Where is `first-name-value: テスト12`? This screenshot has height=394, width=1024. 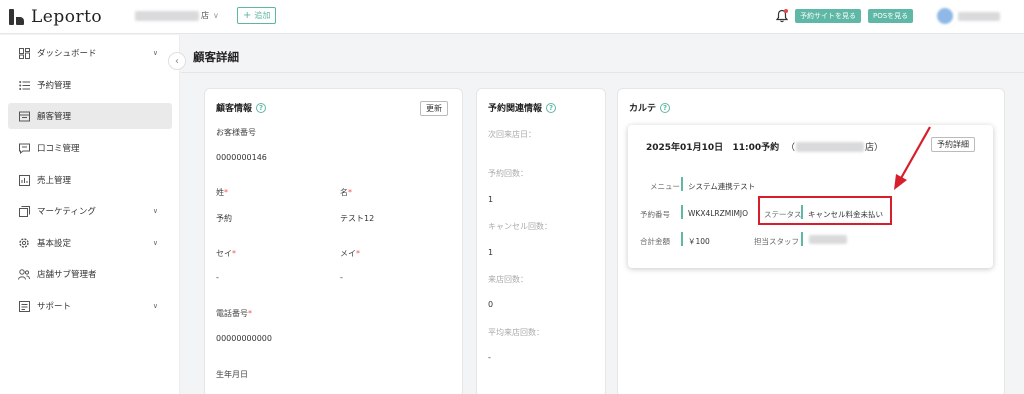 first-name-value: テスト12 is located at coordinates (357, 218).